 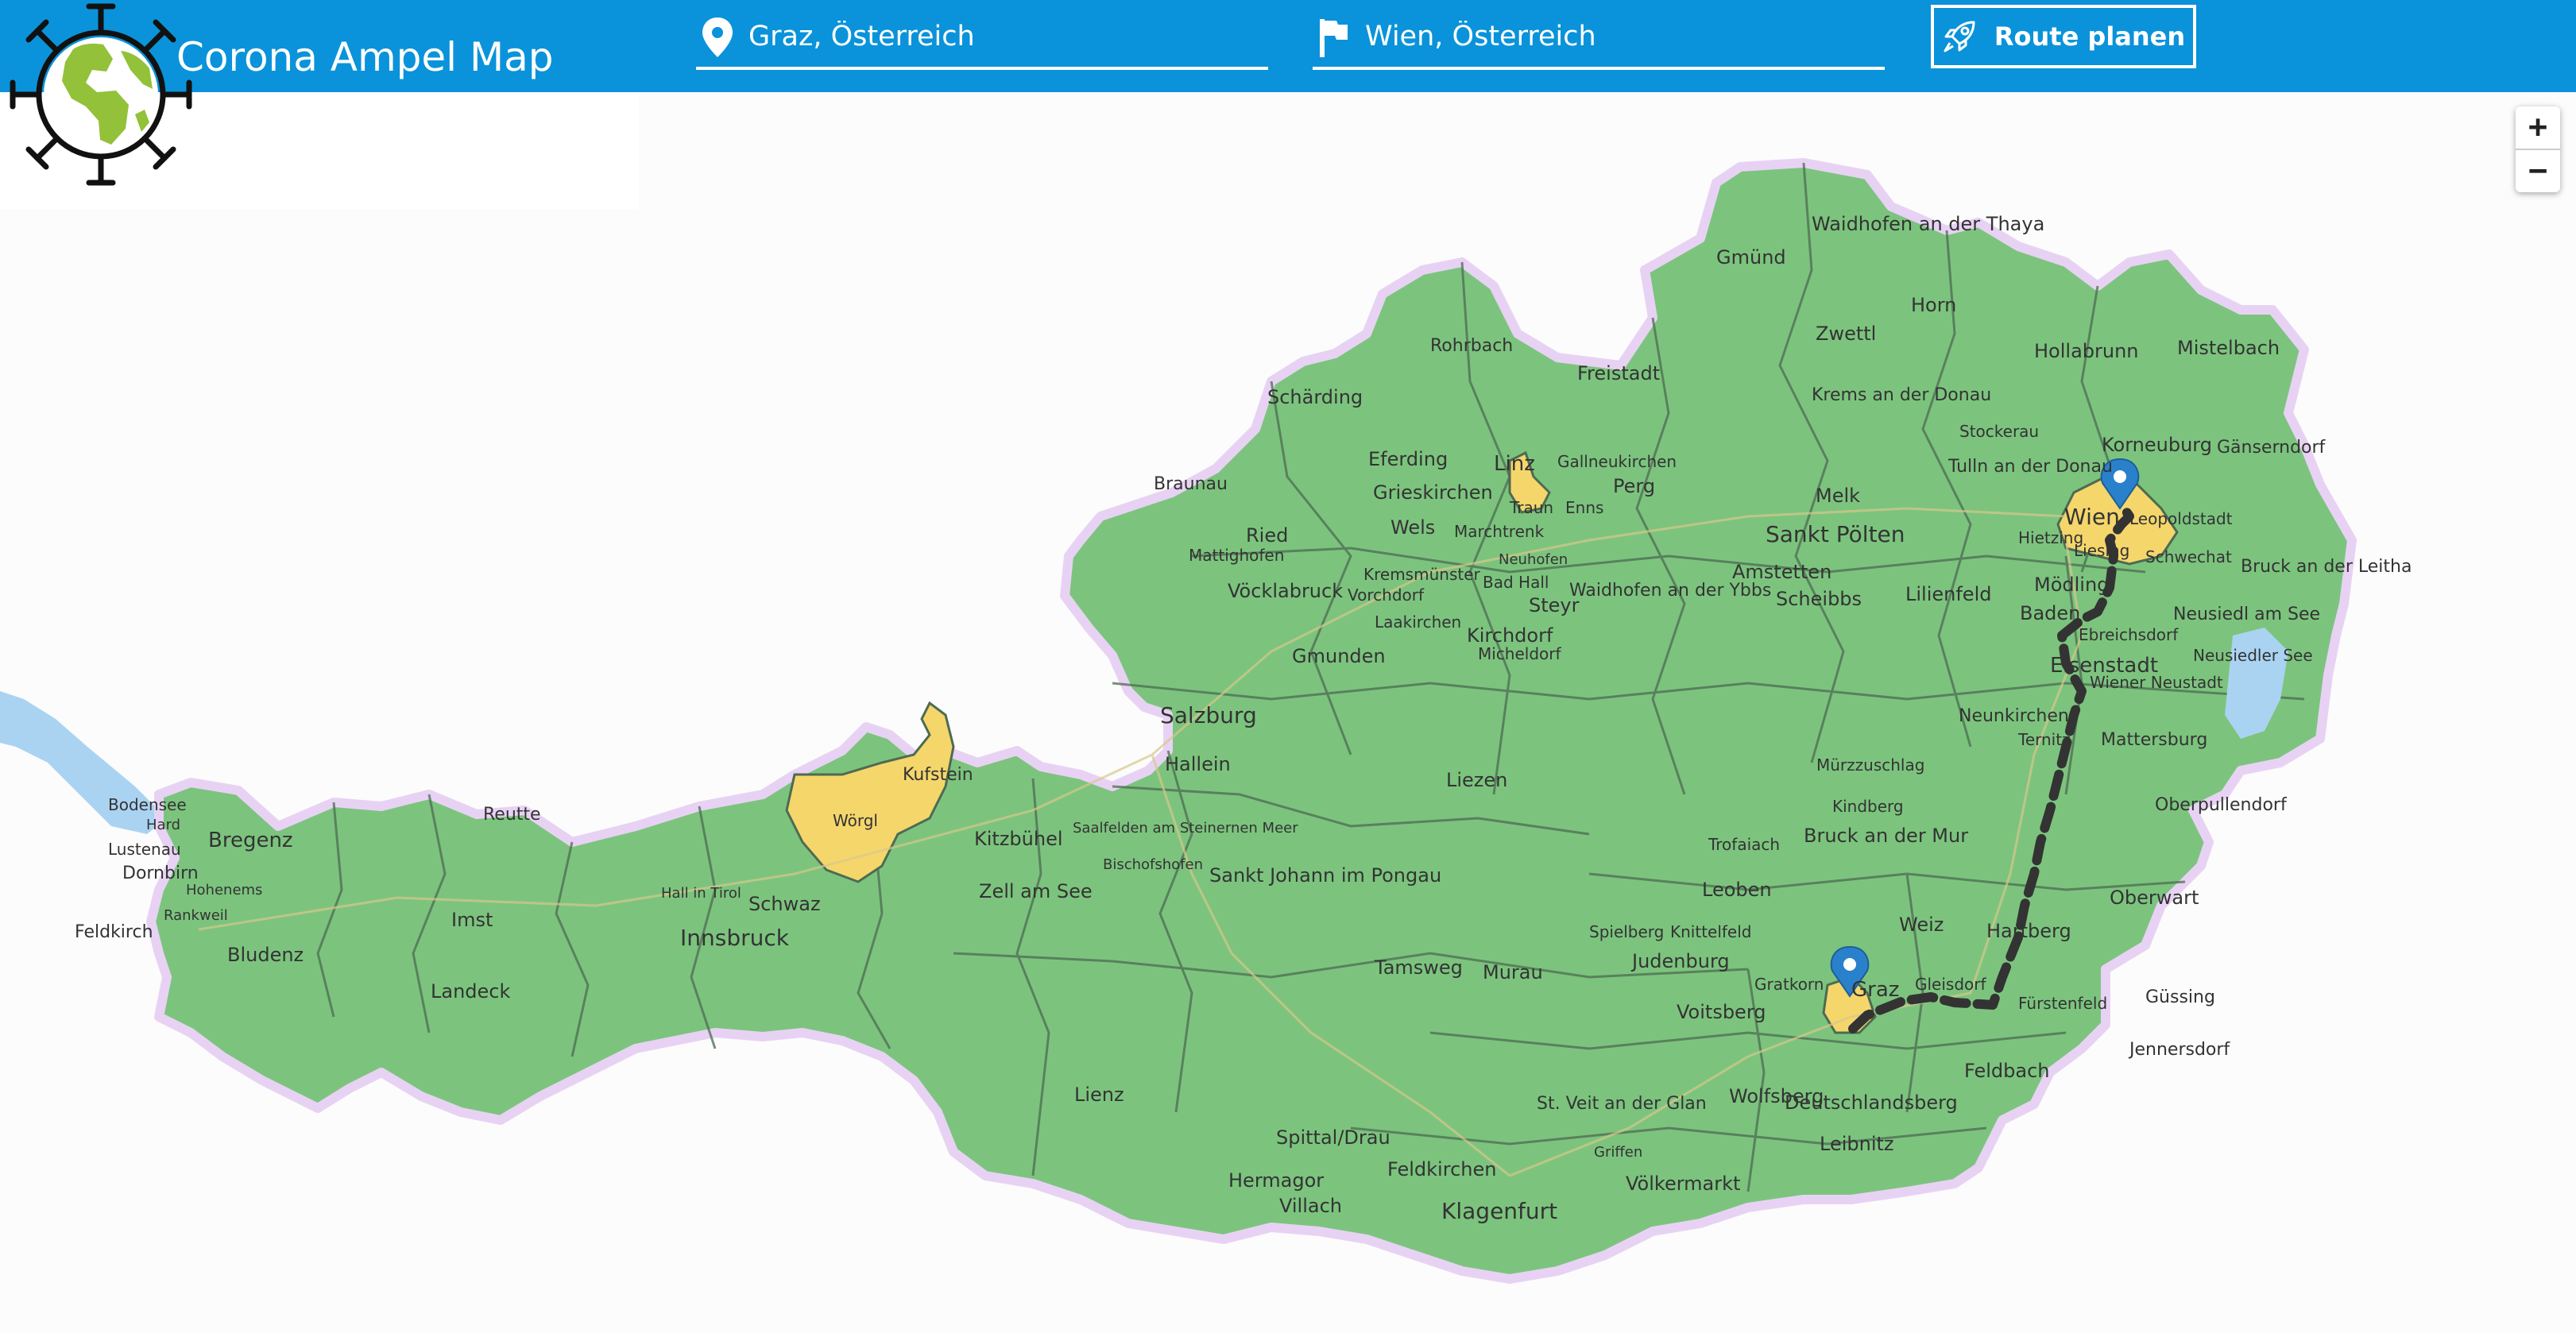 I want to click on origin-input, so click(x=1005, y=36).